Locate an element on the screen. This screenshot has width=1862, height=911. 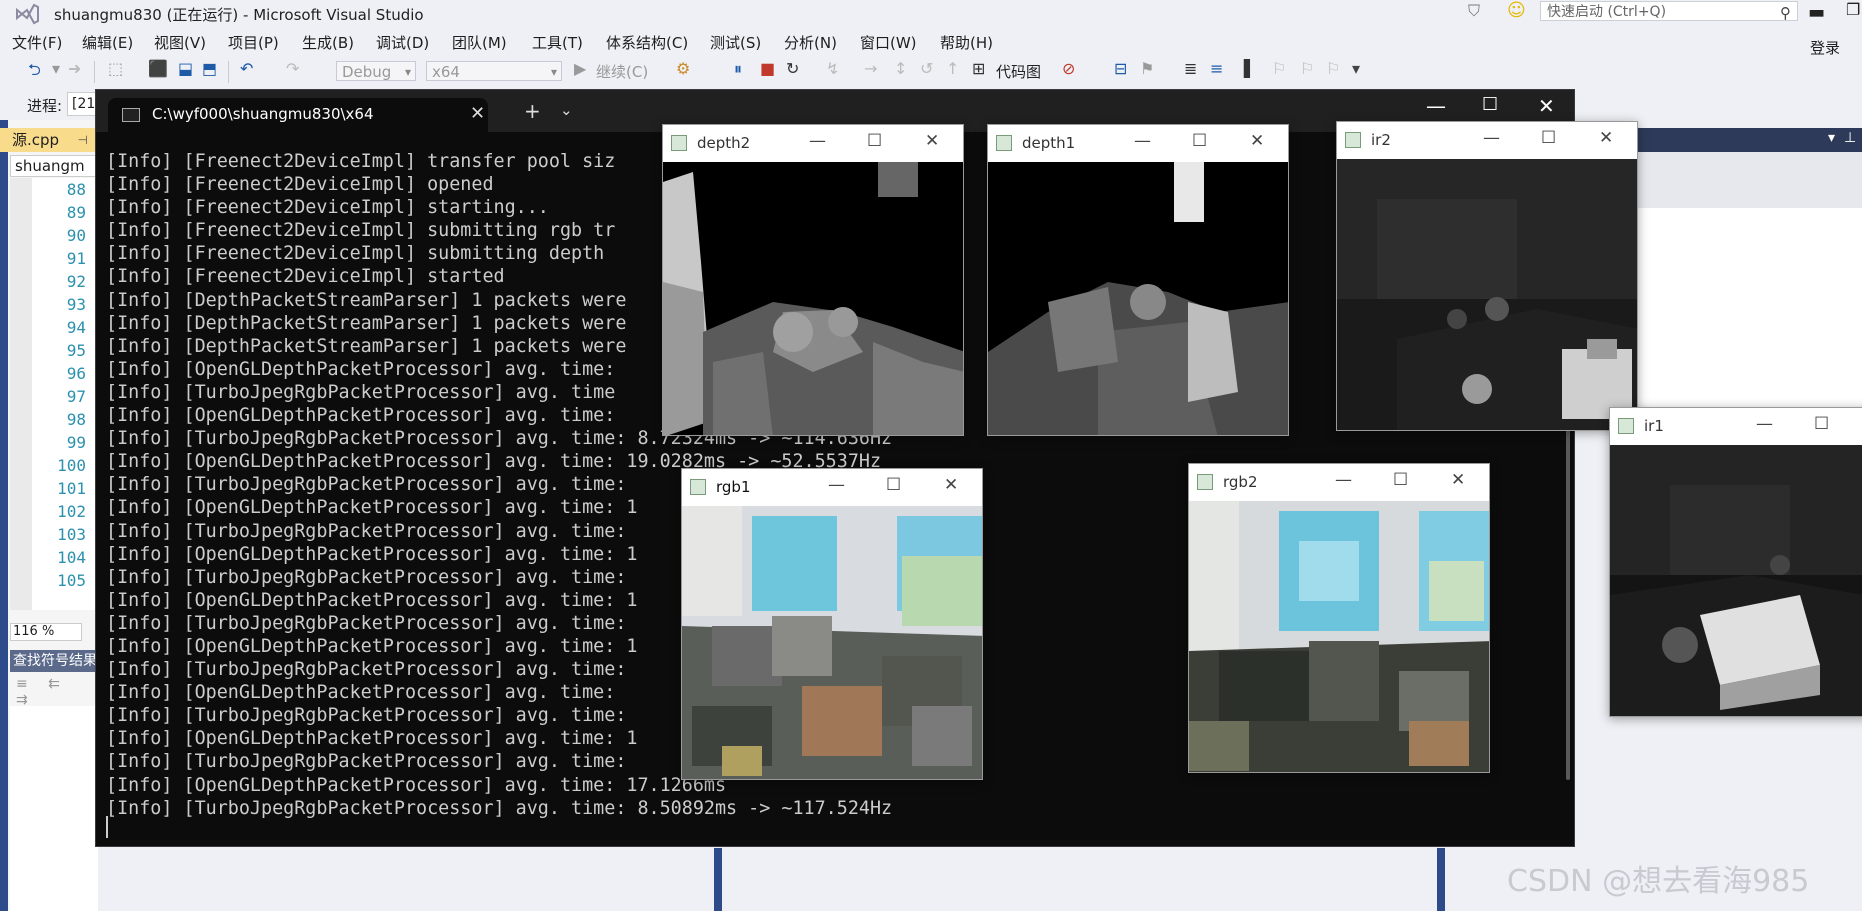
line-number: 89 is located at coordinates (76, 212).